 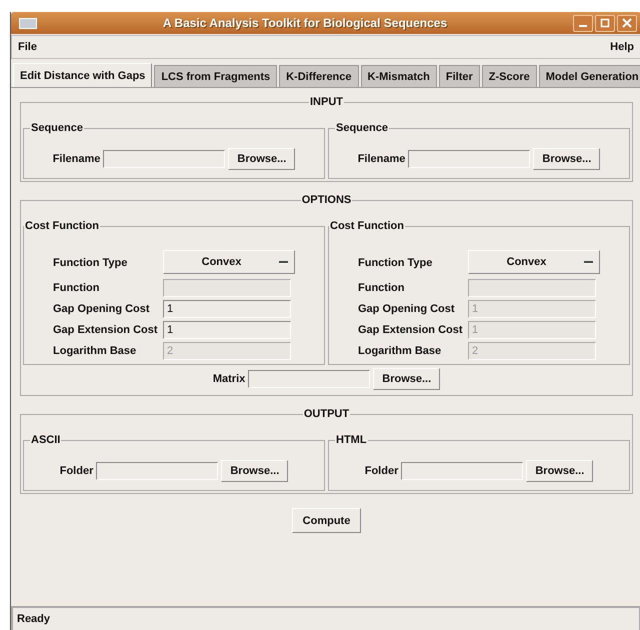 What do you see at coordinates (589, 76) in the screenshot?
I see `tab: Model Generation` at bounding box center [589, 76].